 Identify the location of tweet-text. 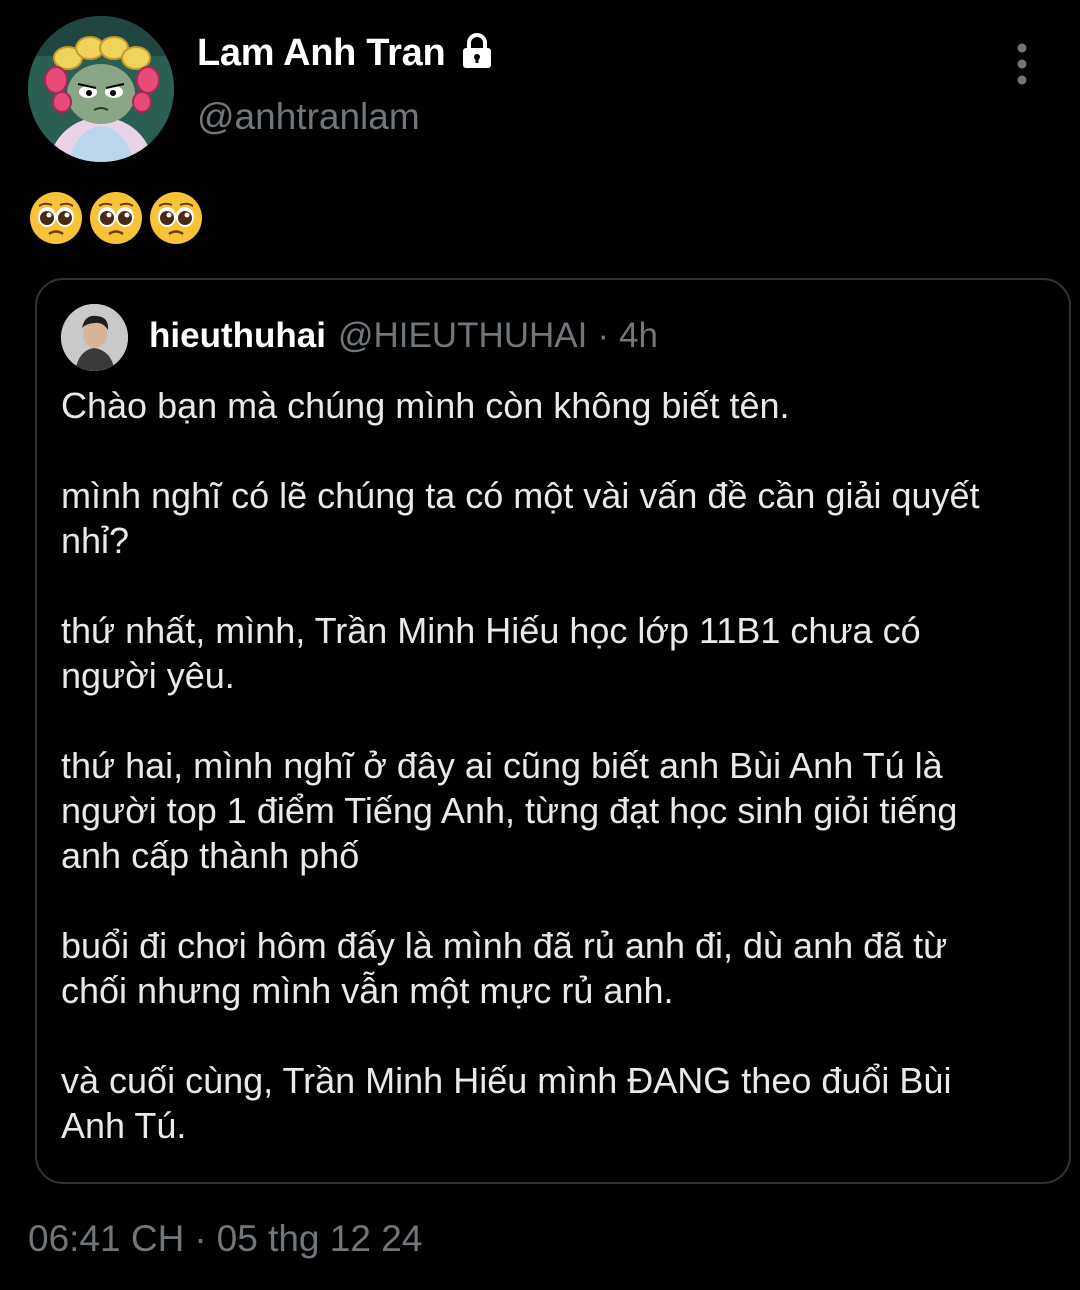
(116, 218).